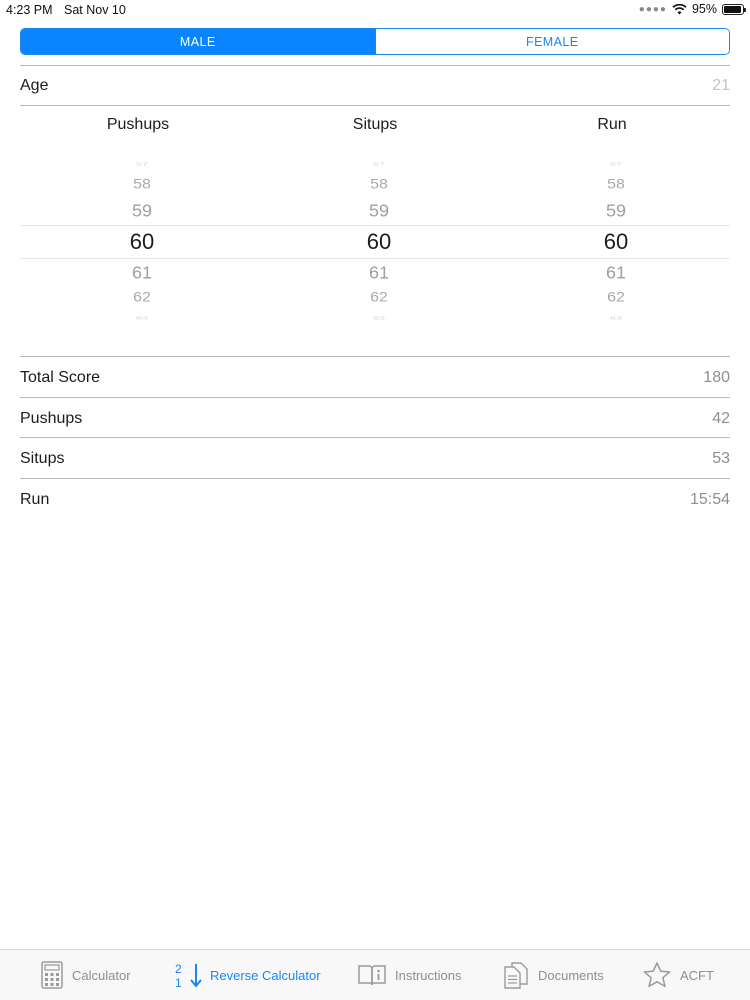 The height and width of the screenshot is (1000, 750). I want to click on sort-descending-icon: 2 1, so click(188, 976).